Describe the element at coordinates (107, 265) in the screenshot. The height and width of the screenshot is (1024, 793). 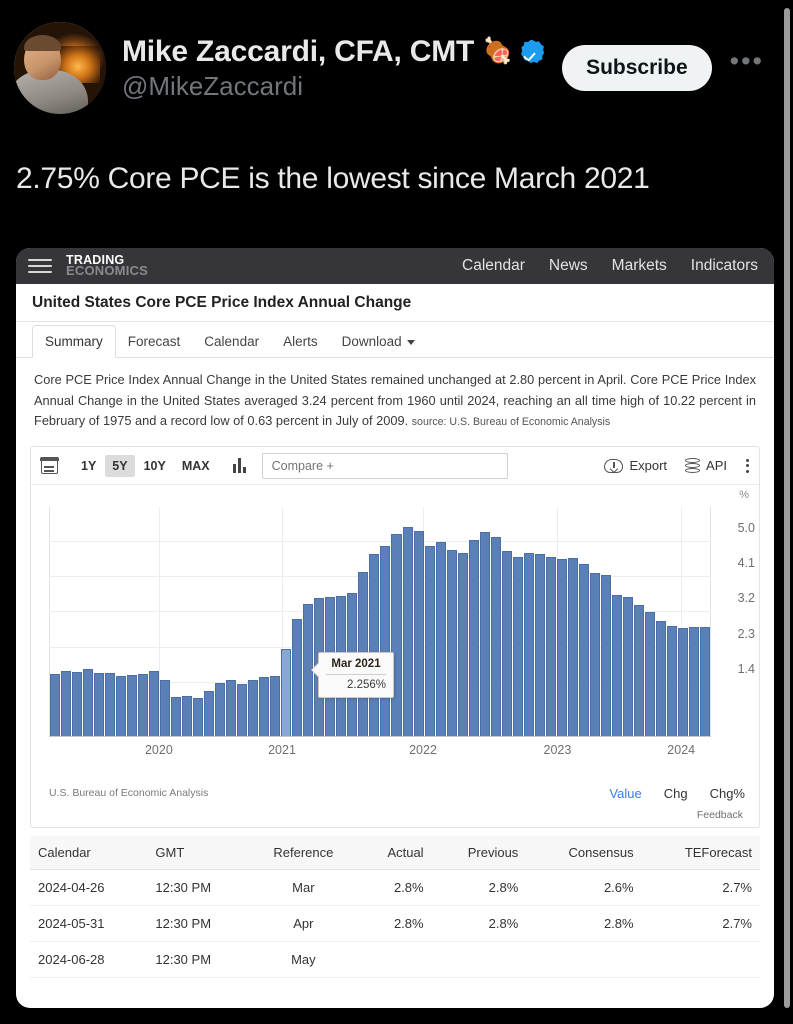
I see `trading-economics-logo: TRADING ECONOMICS` at that location.